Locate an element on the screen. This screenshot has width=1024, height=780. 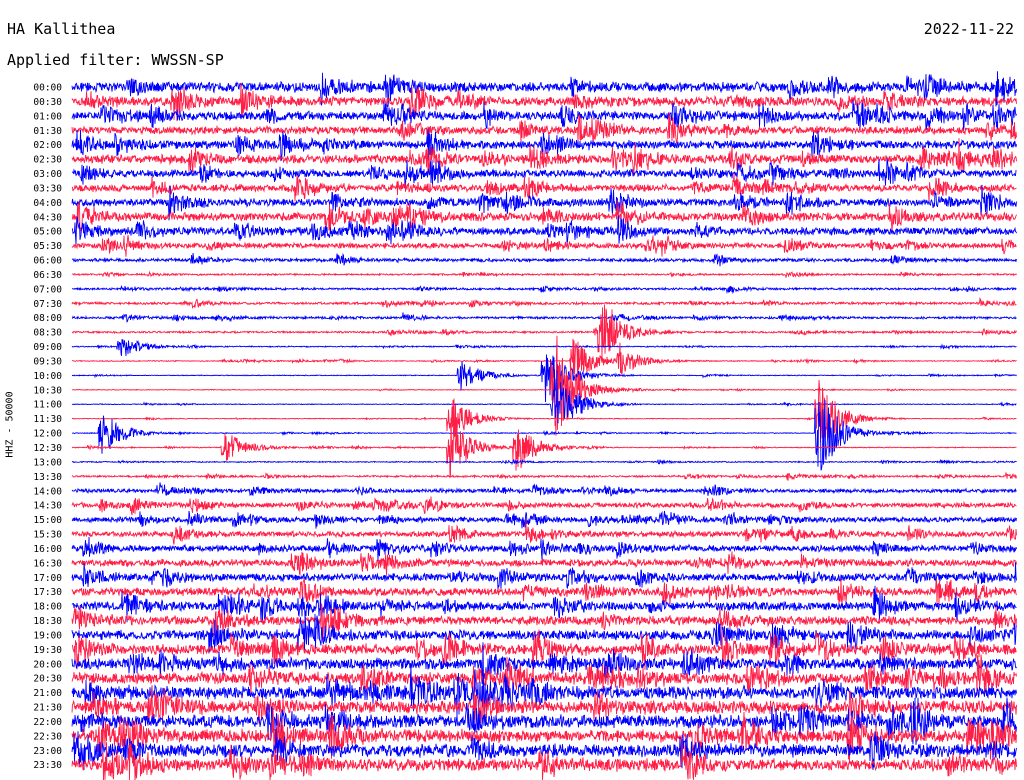
time-label-1800: 18:00 is located at coordinates (47, 607).